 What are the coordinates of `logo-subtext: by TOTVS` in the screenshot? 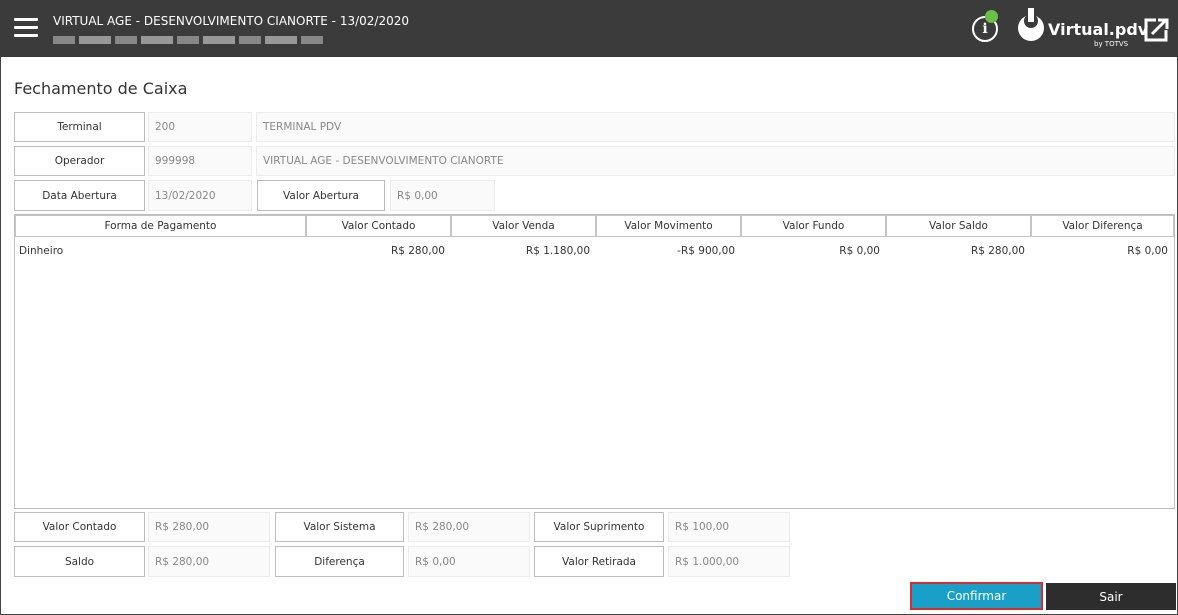 It's located at (1111, 44).